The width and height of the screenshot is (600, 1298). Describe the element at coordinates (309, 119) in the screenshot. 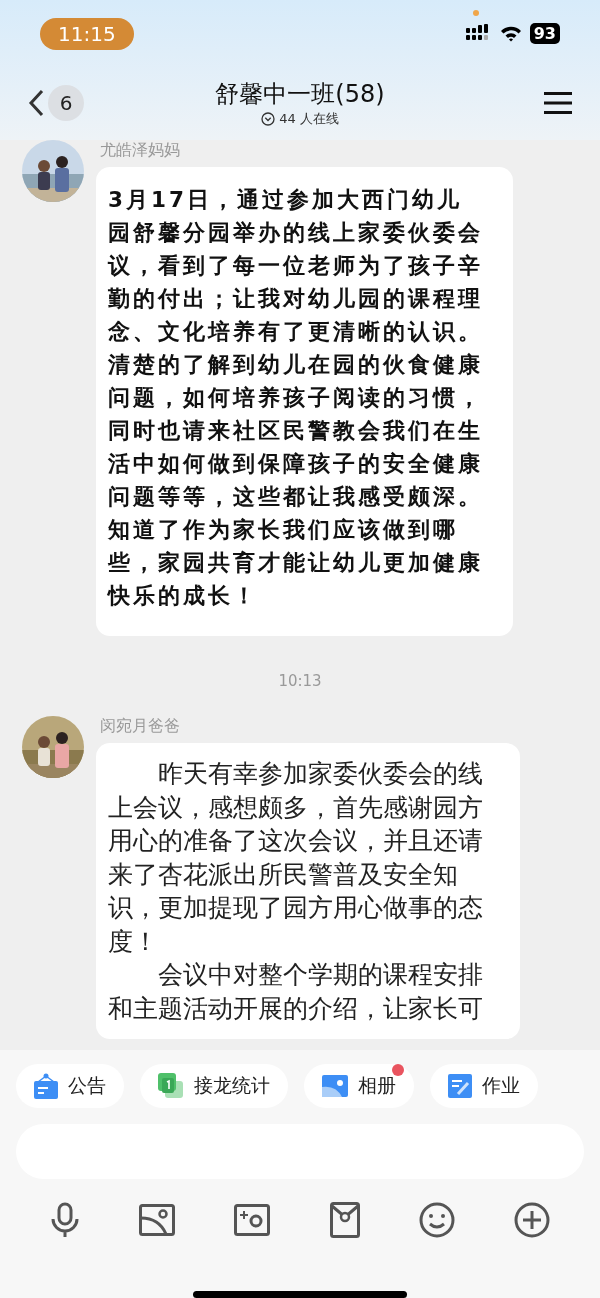

I see `online-count: 44 人在线` at that location.